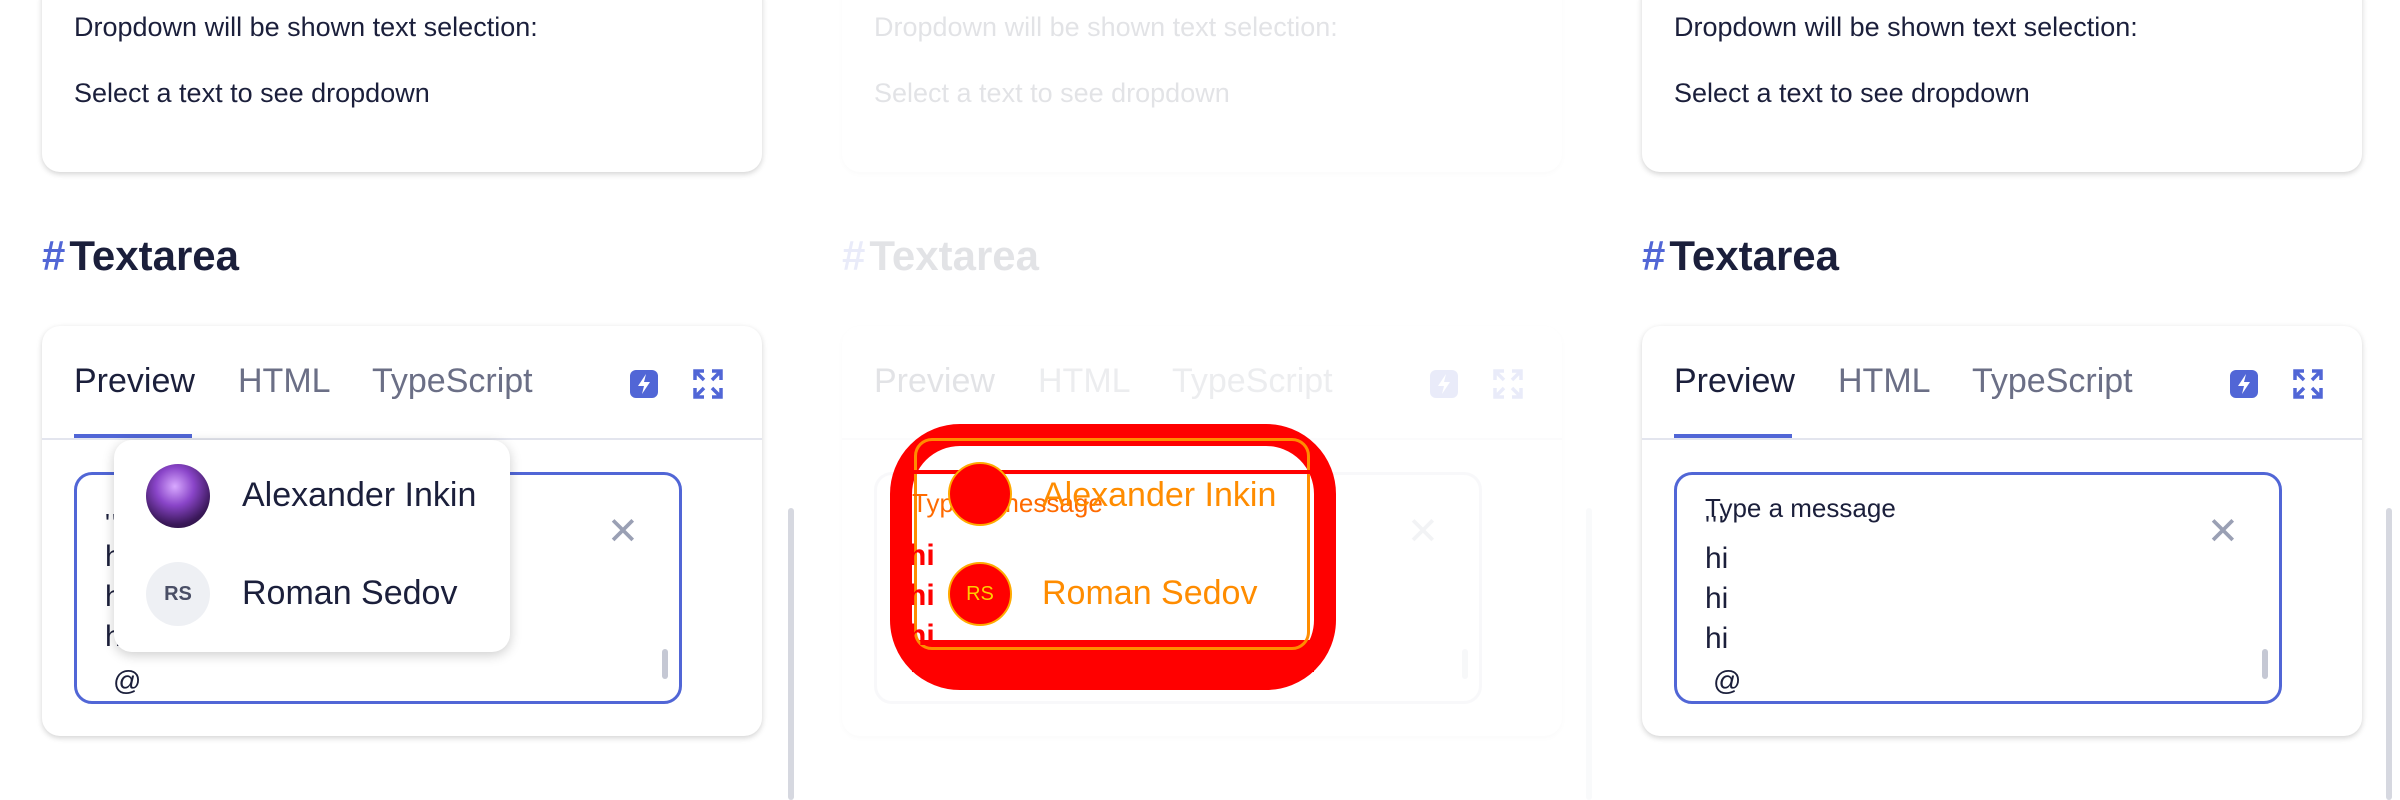  I want to click on mention-option: Alexander Inkin, so click(316, 497).